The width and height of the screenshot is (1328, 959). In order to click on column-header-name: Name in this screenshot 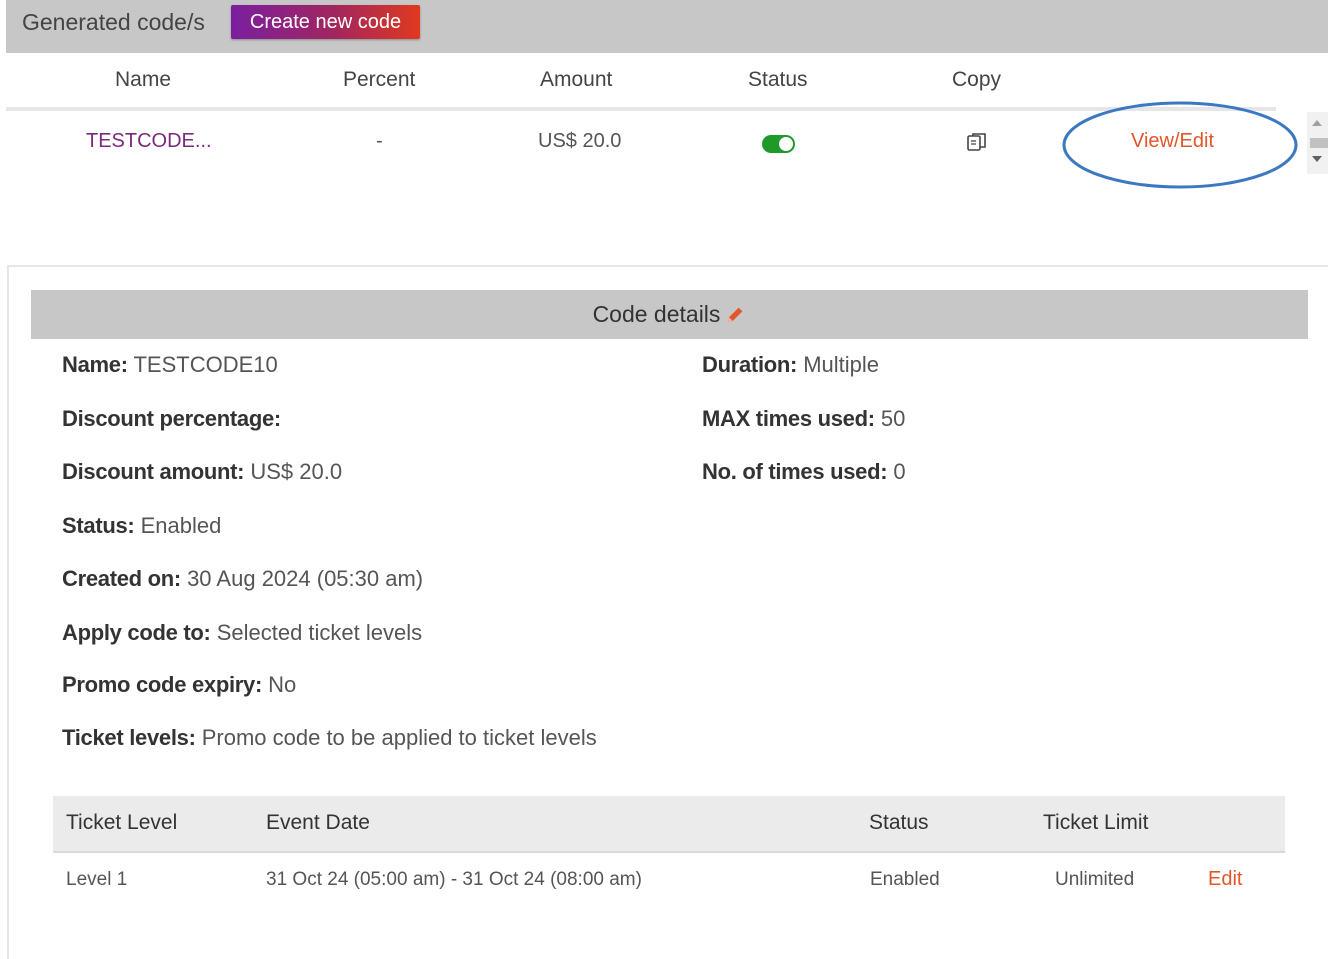, I will do `click(143, 79)`.